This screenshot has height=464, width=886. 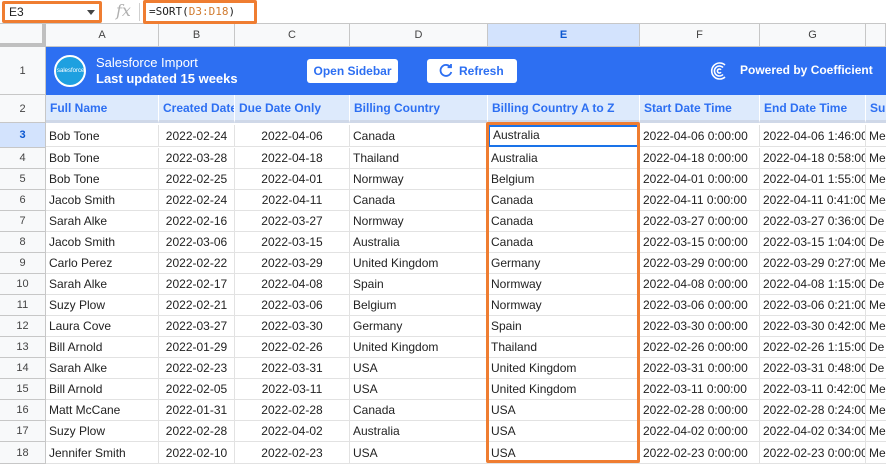 What do you see at coordinates (197, 179) in the screenshot?
I see `table-cell: 2022-02-25` at bounding box center [197, 179].